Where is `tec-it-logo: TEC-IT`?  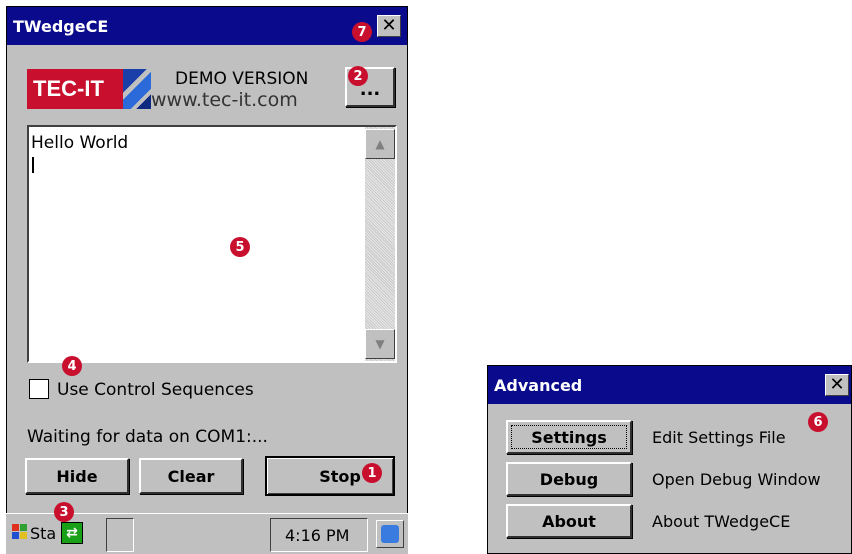
tec-it-logo: TEC-IT is located at coordinates (81, 89).